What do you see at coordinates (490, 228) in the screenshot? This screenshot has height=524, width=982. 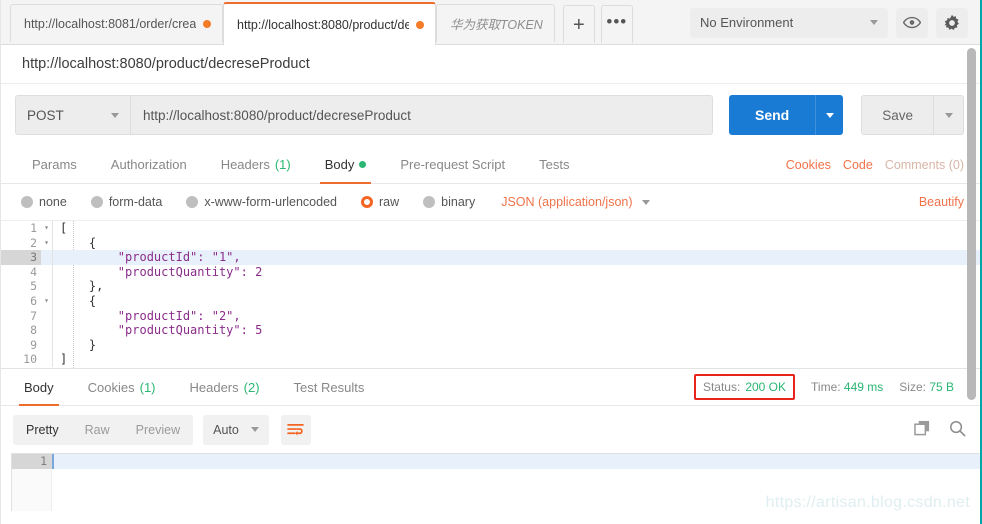 I see `code-line: 1 ▾ [` at bounding box center [490, 228].